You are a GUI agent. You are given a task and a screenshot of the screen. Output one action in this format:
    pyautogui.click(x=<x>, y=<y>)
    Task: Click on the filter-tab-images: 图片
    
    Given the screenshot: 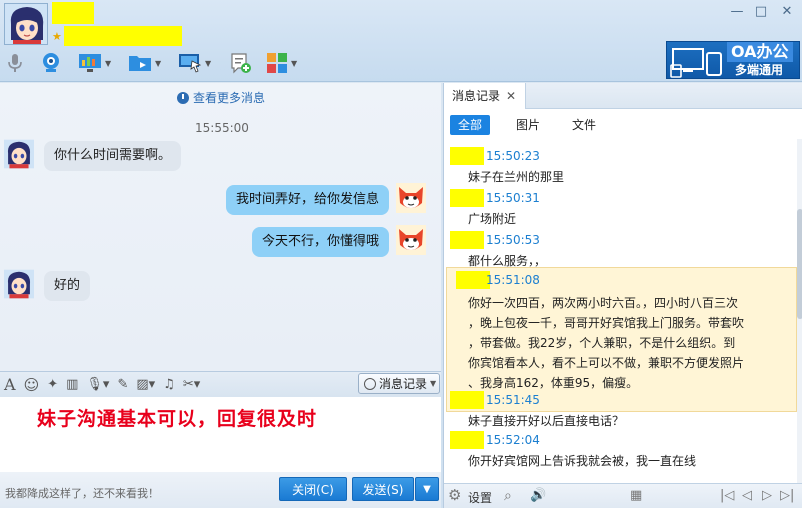 What is the action you would take?
    pyautogui.click(x=528, y=125)
    